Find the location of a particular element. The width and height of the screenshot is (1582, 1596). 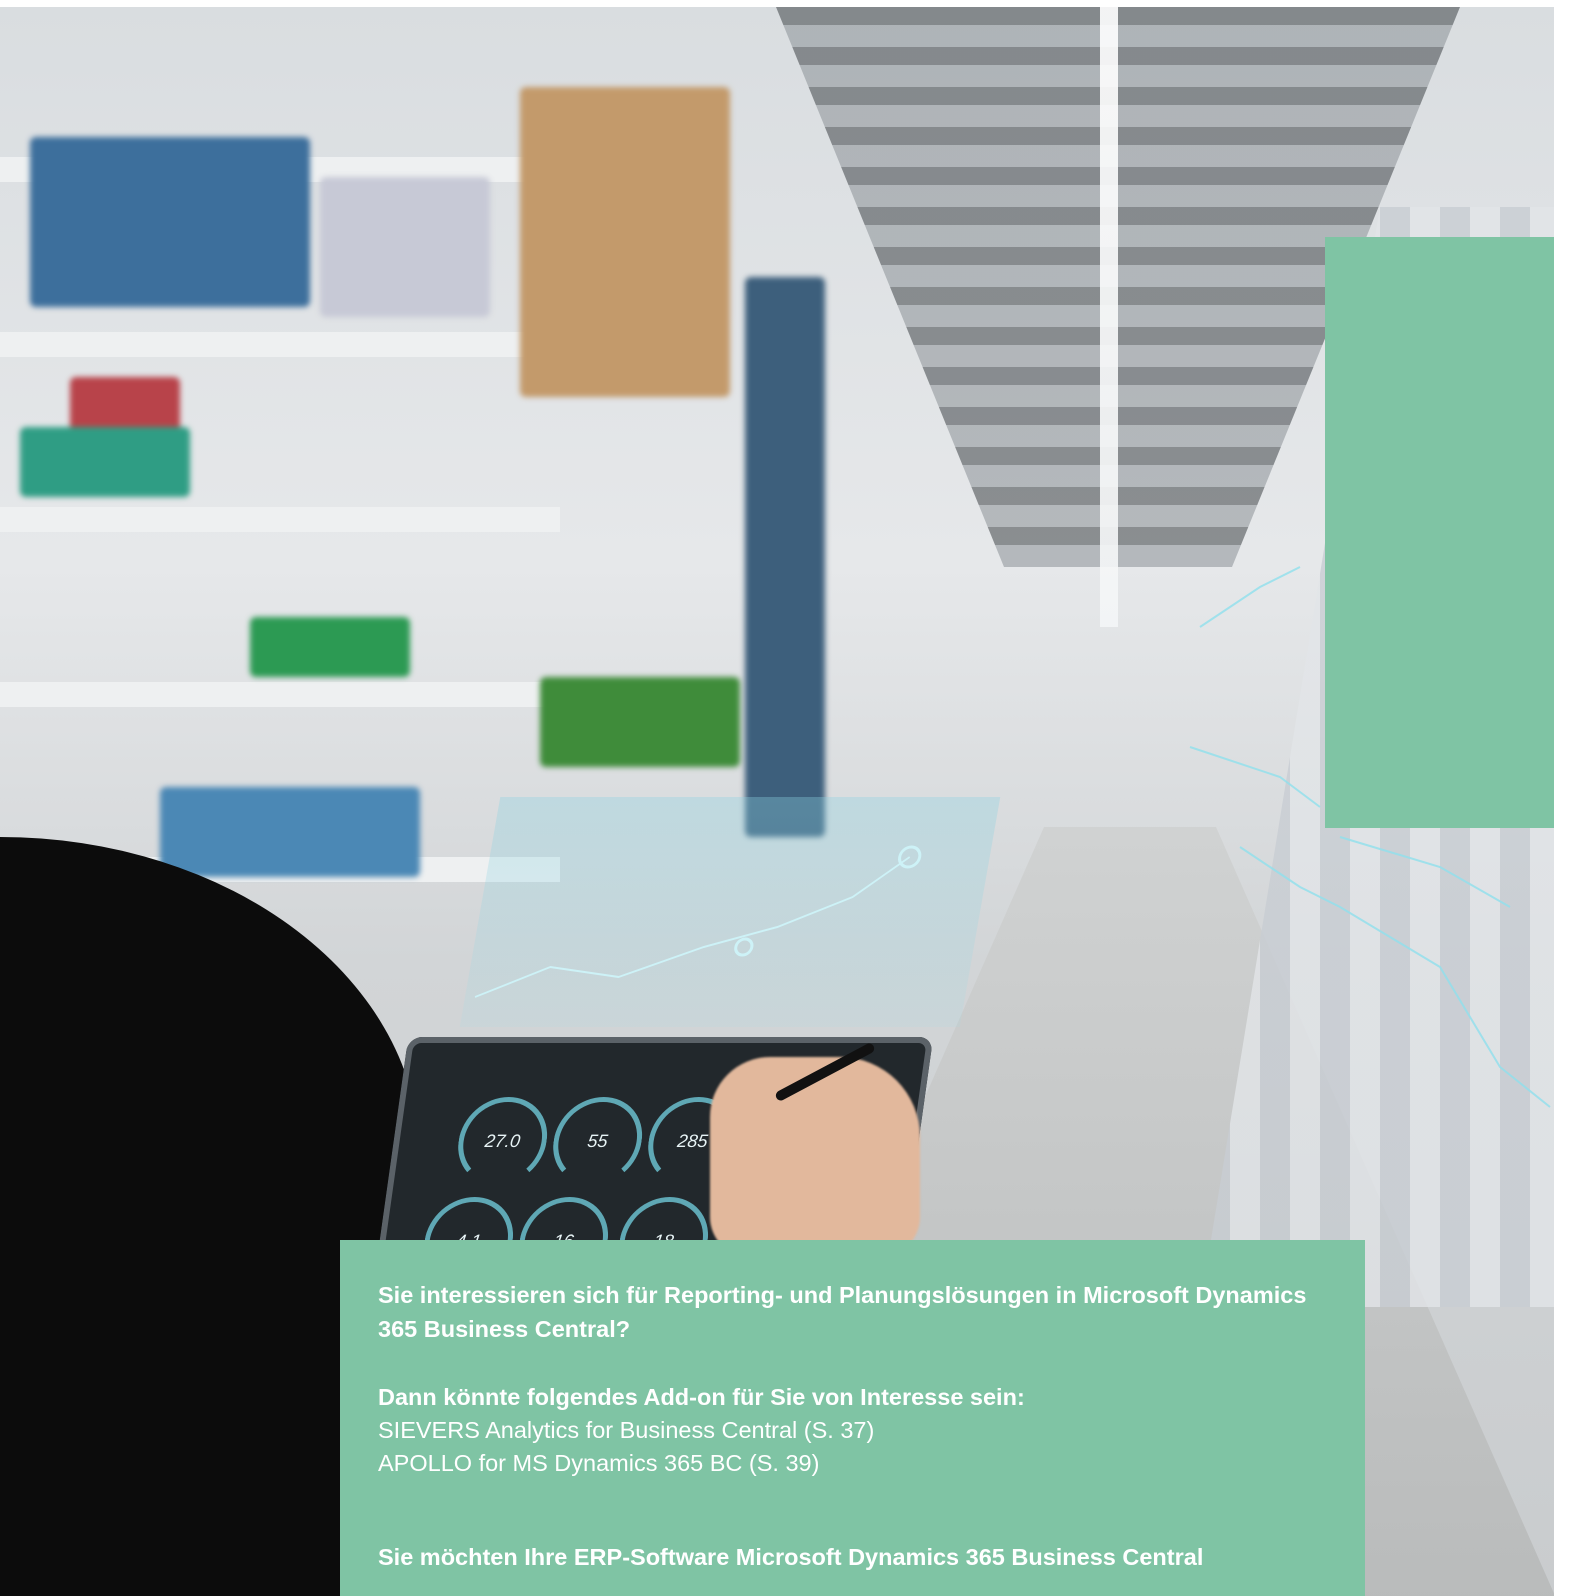

shelf-items is located at coordinates (290, 832).